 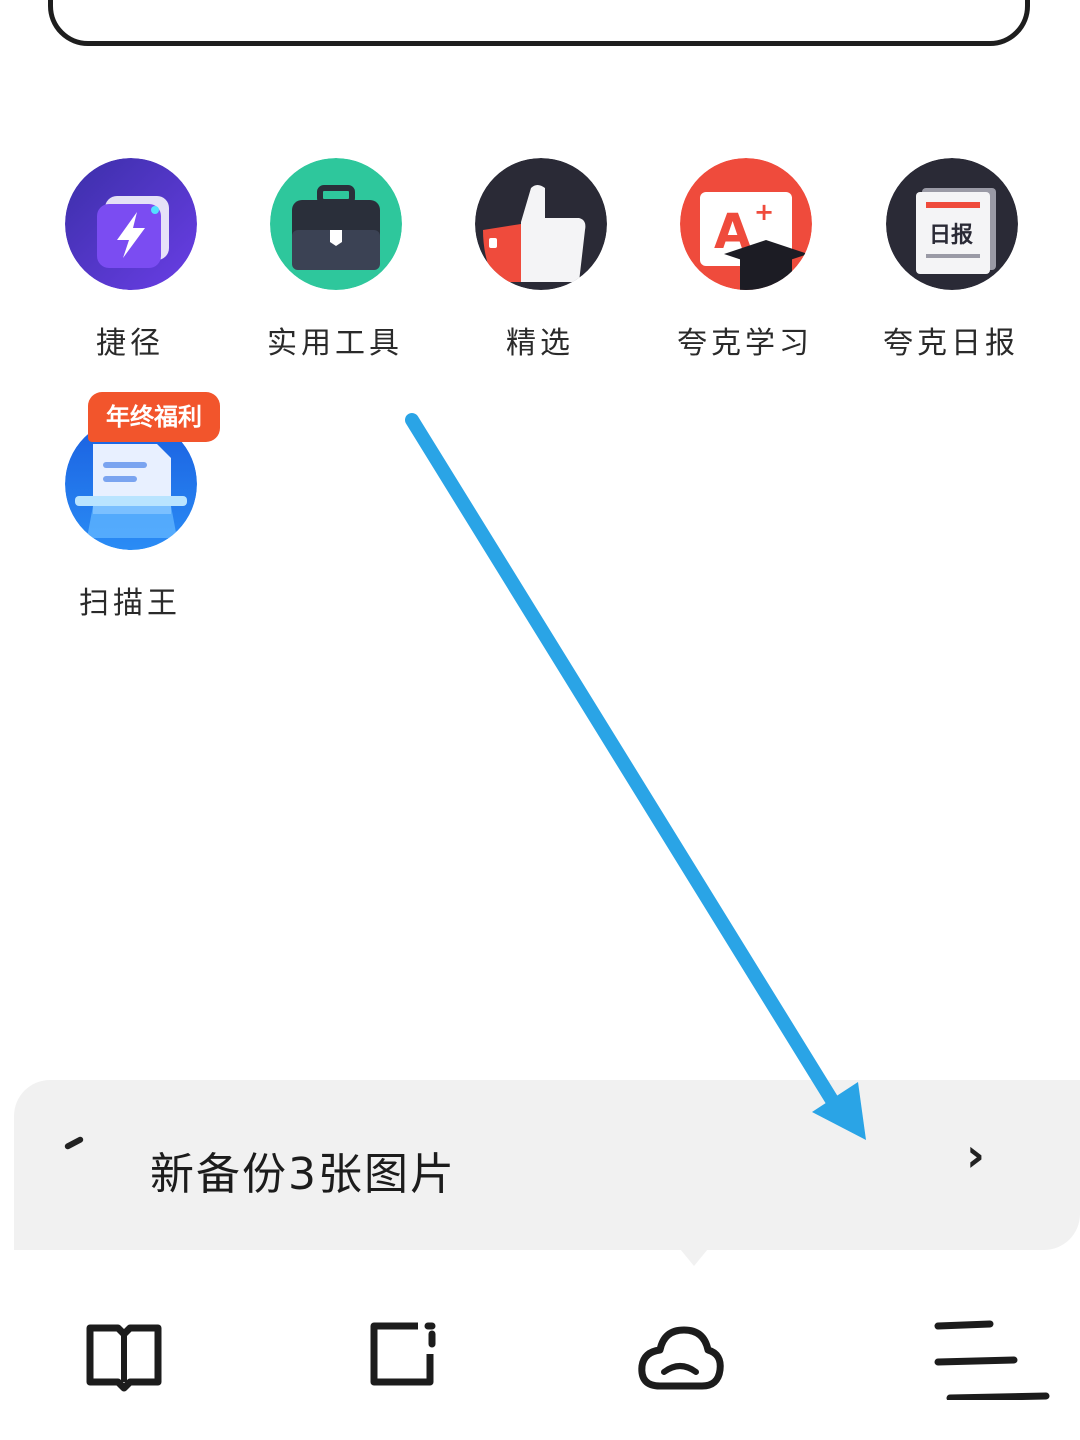 What do you see at coordinates (951, 343) in the screenshot?
I see `app-label: 夸克日报` at bounding box center [951, 343].